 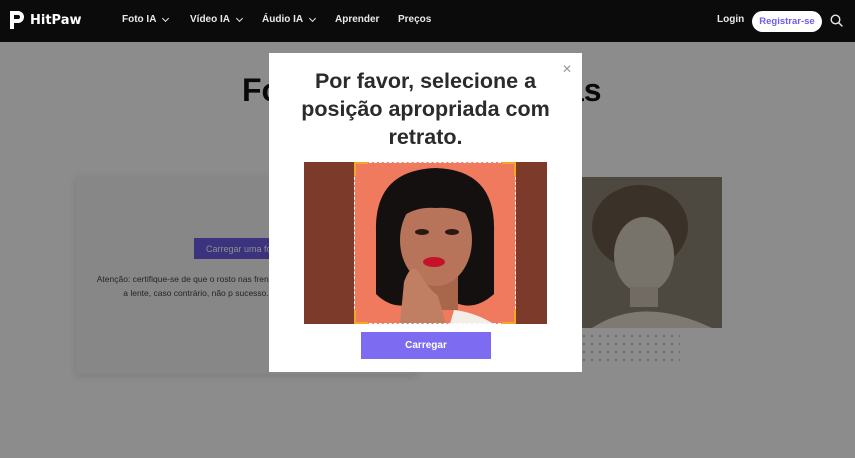 I want to click on nav-item-audio-ia: Áudio IA, so click(x=289, y=19).